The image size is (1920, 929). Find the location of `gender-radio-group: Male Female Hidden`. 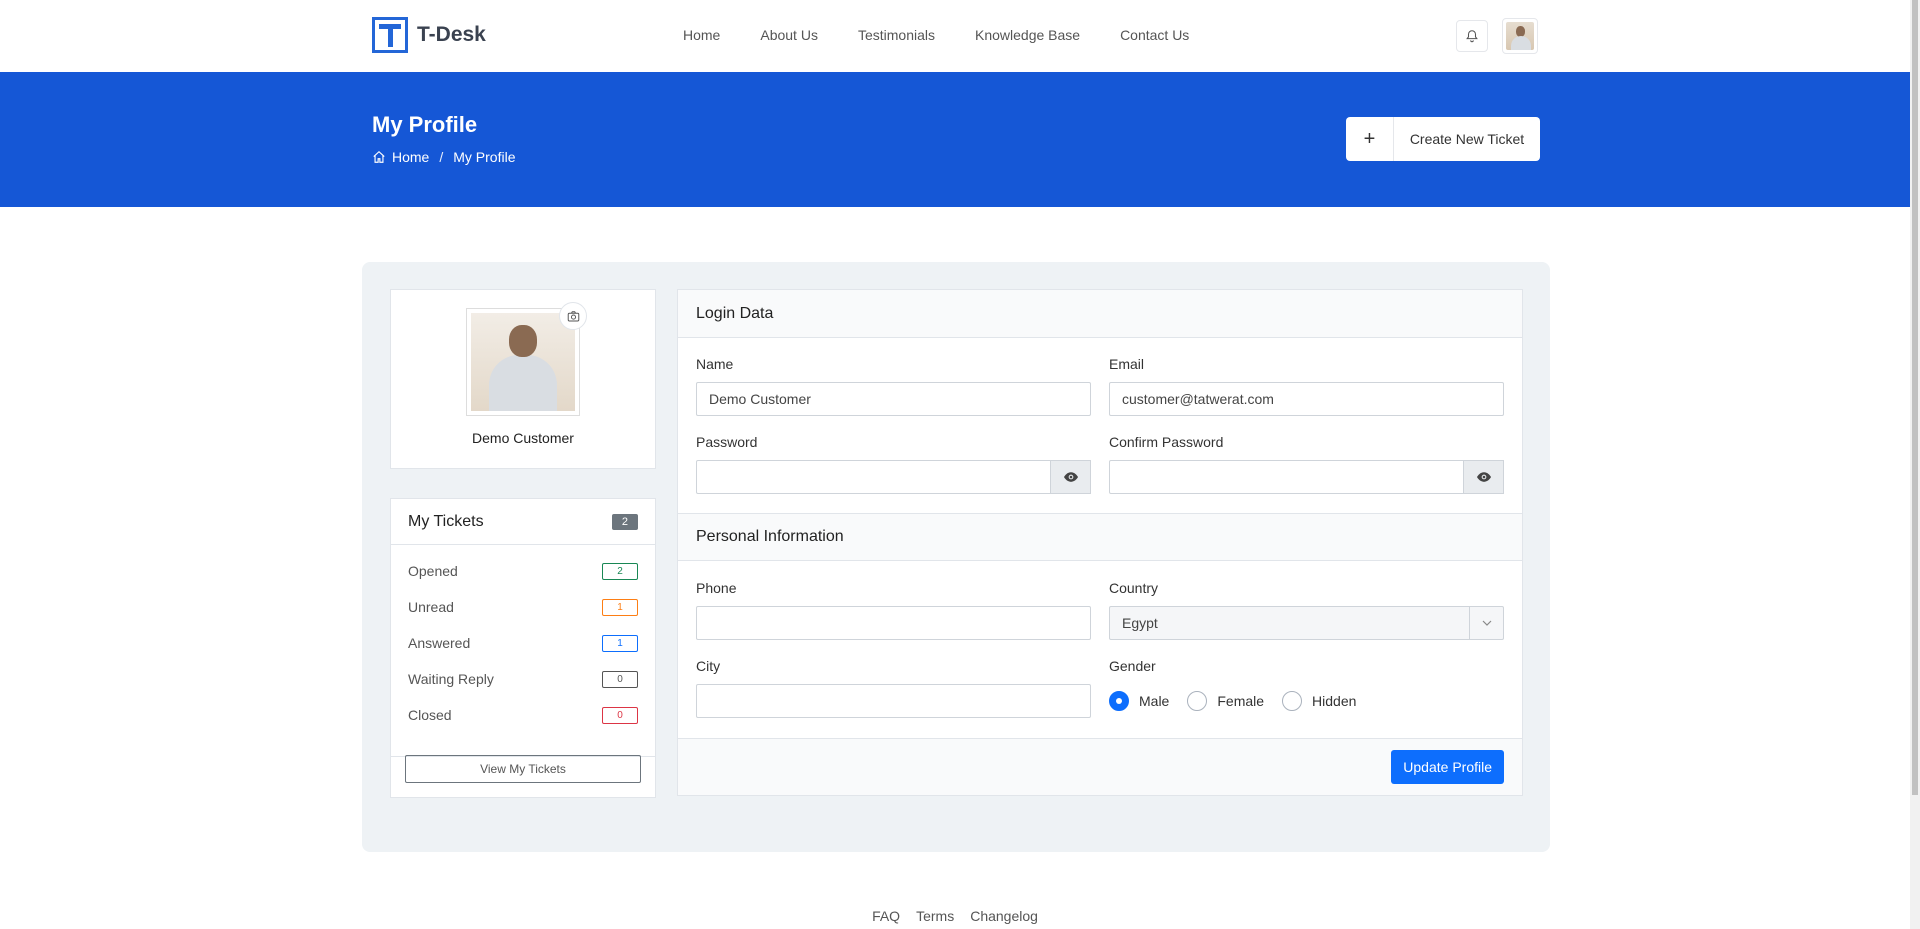

gender-radio-group: Male Female Hidden is located at coordinates (1306, 701).